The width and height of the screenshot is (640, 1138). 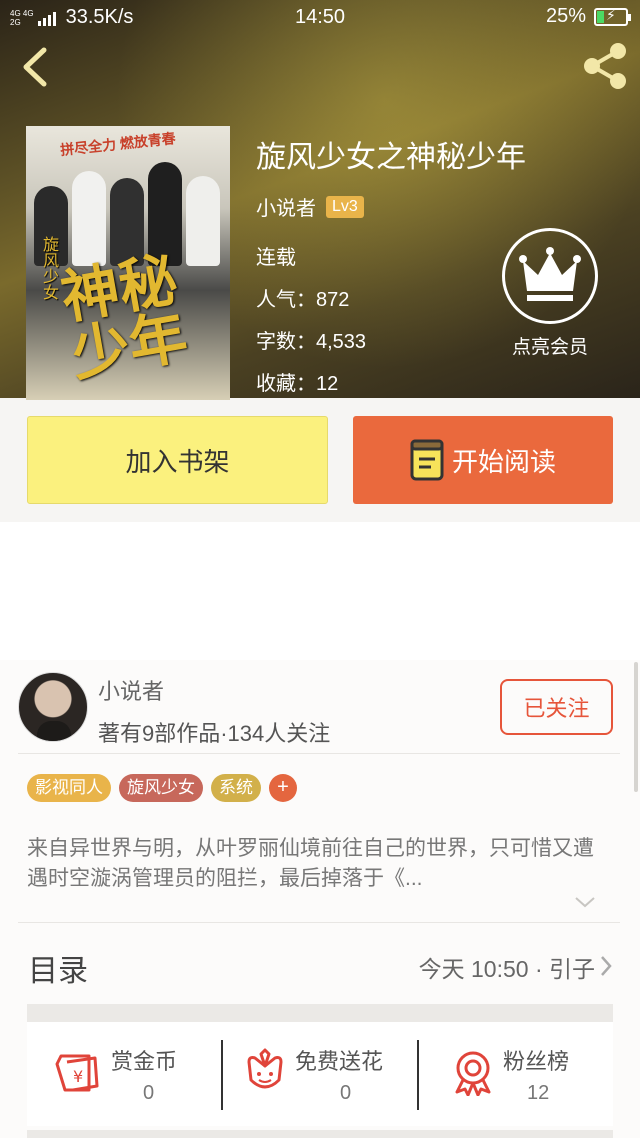 I want to click on cover-title: 神秘少年, so click(x=124, y=318).